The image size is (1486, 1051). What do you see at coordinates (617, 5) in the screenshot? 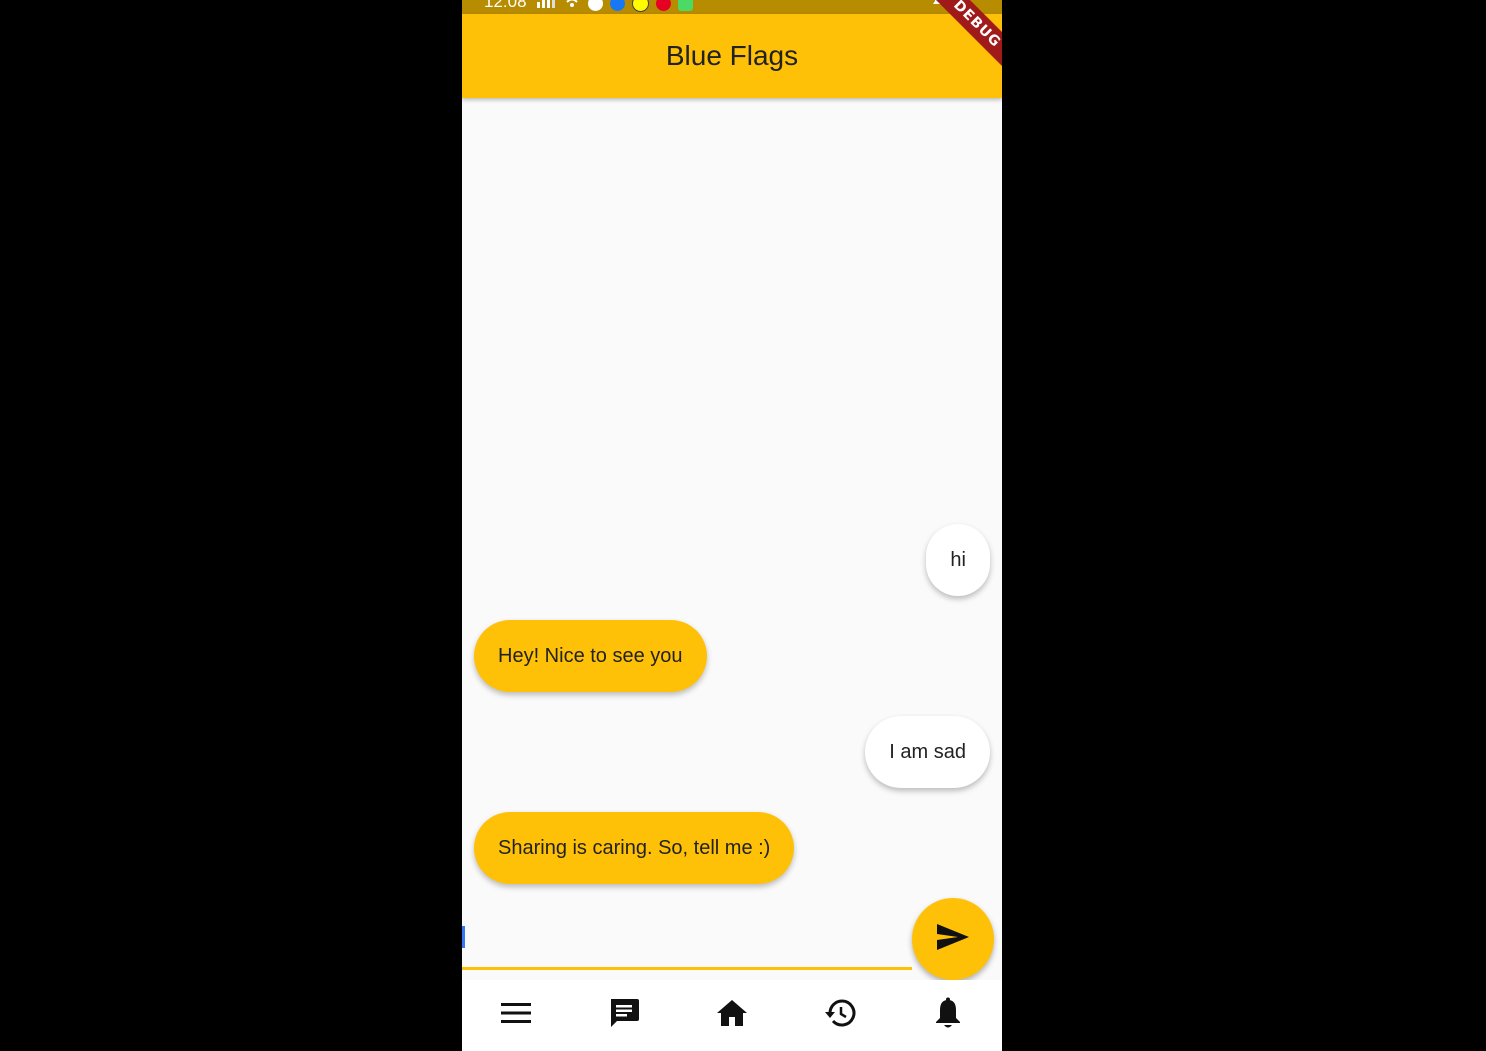
I see `facebook-icon` at bounding box center [617, 5].